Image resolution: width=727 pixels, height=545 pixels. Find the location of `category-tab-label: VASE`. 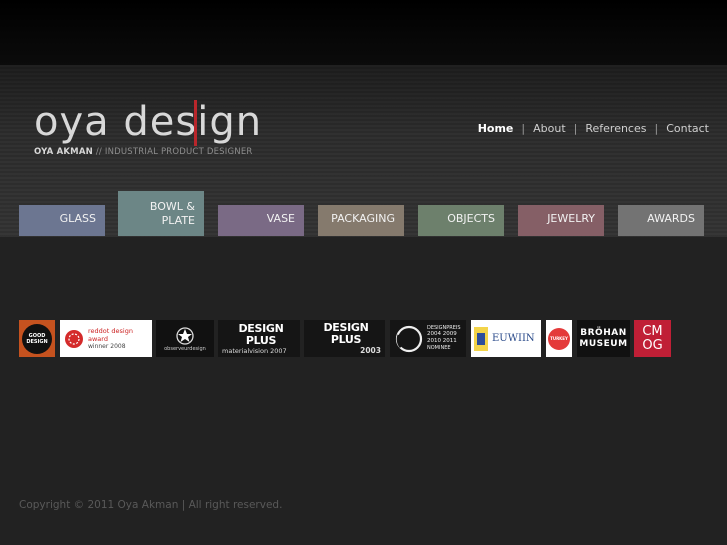

category-tab-label: VASE is located at coordinates (280, 218).